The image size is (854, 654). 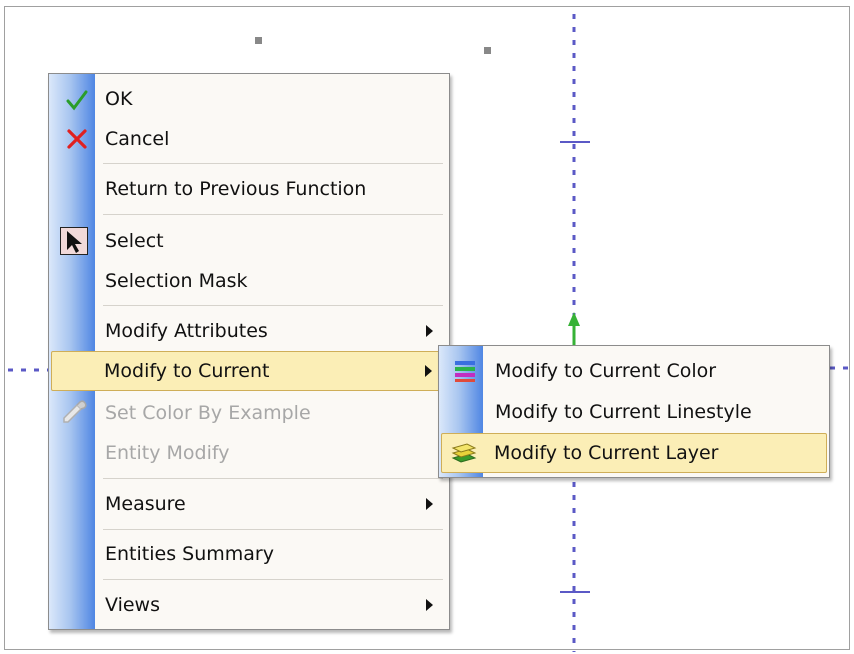 What do you see at coordinates (77, 100) in the screenshot?
I see `check-icon` at bounding box center [77, 100].